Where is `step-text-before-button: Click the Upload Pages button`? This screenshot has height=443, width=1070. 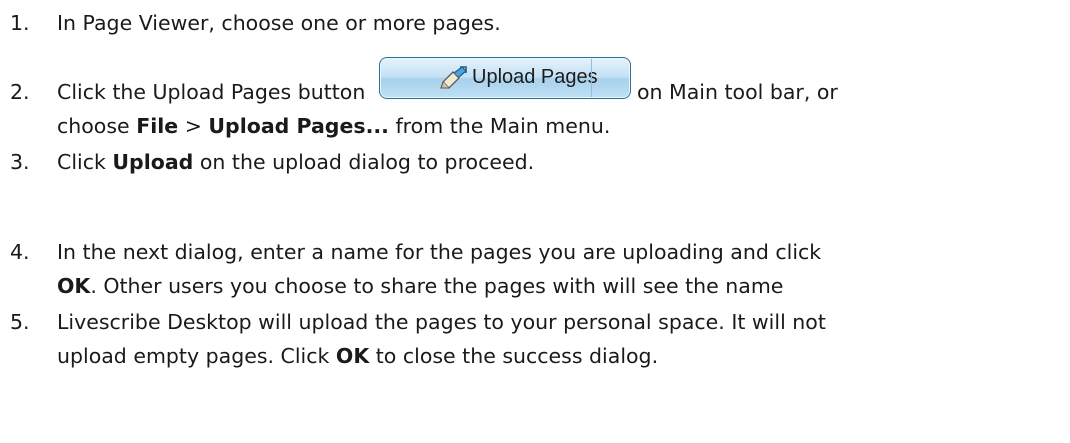
step-text-before-button: Click the Upload Pages button is located at coordinates (211, 92).